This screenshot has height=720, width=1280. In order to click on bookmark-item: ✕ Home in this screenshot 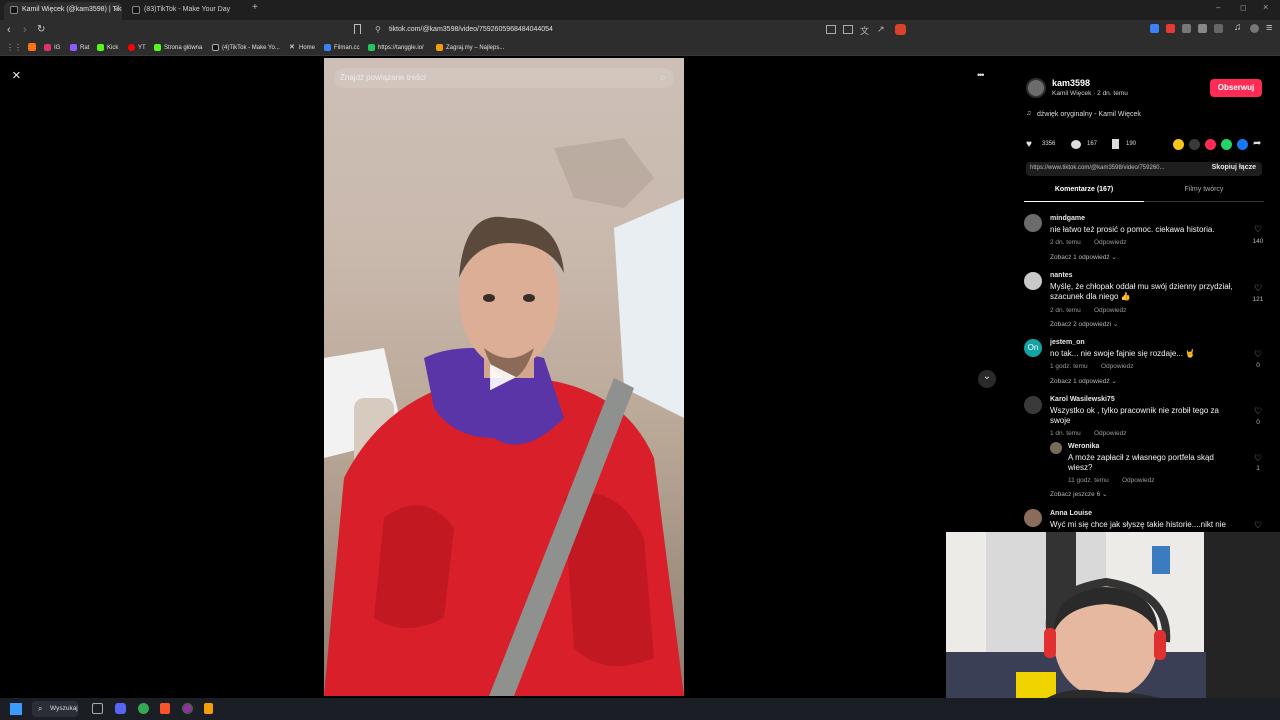, I will do `click(302, 48)`.